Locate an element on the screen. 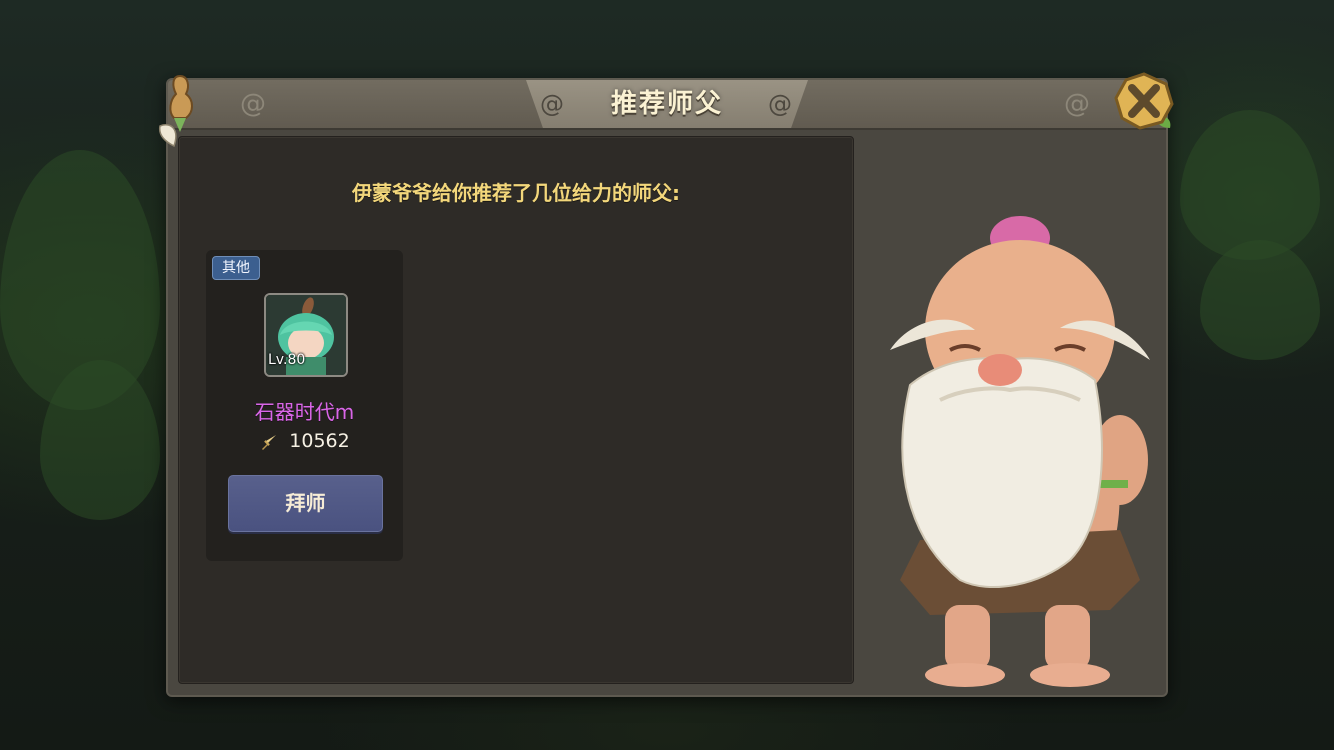 The height and width of the screenshot is (750, 1334). dialog-header: @ @ @ @ 推荐师父 is located at coordinates (667, 105).